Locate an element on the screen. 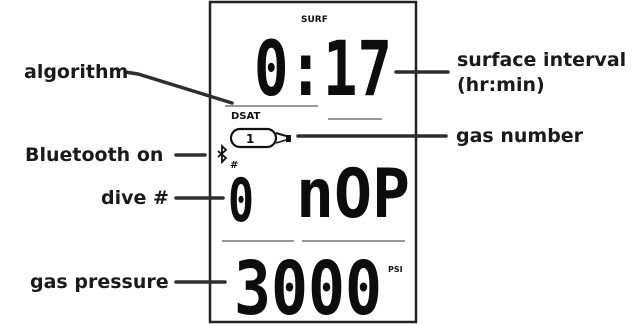 This screenshot has height=324, width=641. status-readout: nOP is located at coordinates (353, 194).